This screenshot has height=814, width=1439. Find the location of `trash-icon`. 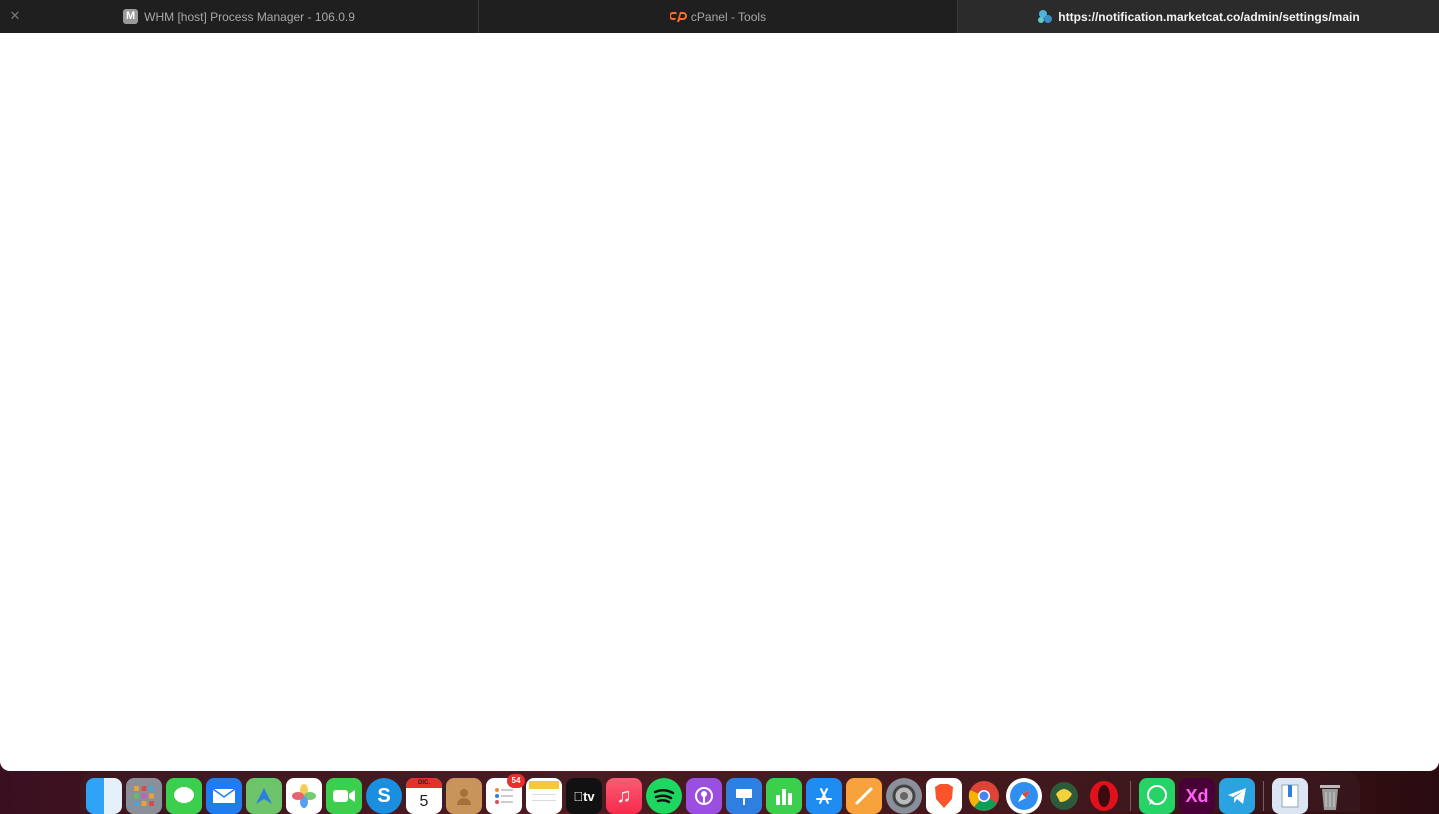

trash-icon is located at coordinates (1330, 796).